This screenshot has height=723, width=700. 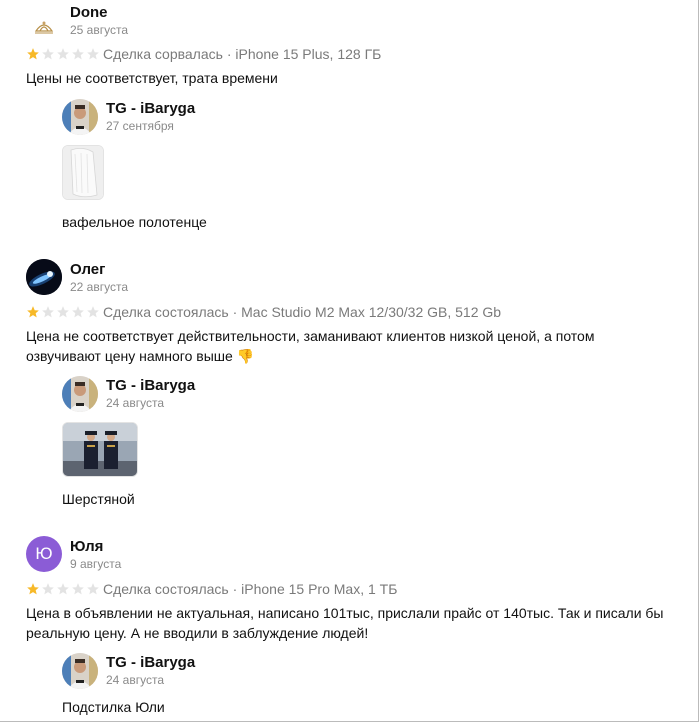 I want to click on review-date: 22 августа, so click(x=99, y=287).